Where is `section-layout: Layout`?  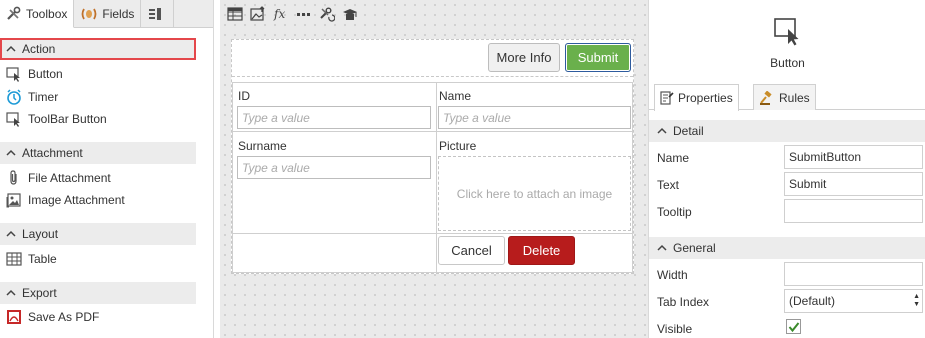
section-layout: Layout is located at coordinates (98, 234).